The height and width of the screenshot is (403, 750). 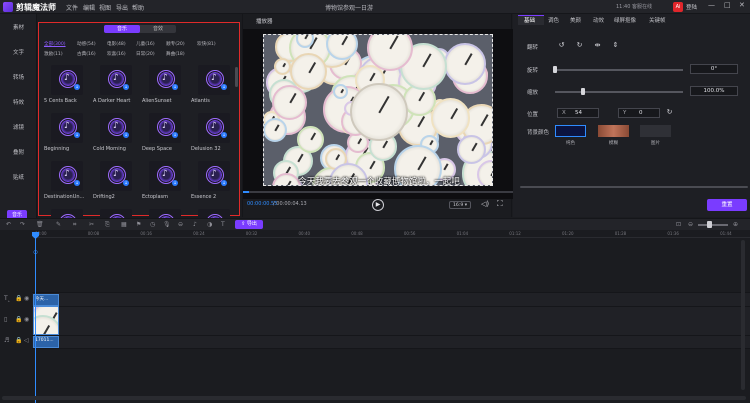 I want to click on rotate-right-icon: ↻, so click(x=579, y=45).